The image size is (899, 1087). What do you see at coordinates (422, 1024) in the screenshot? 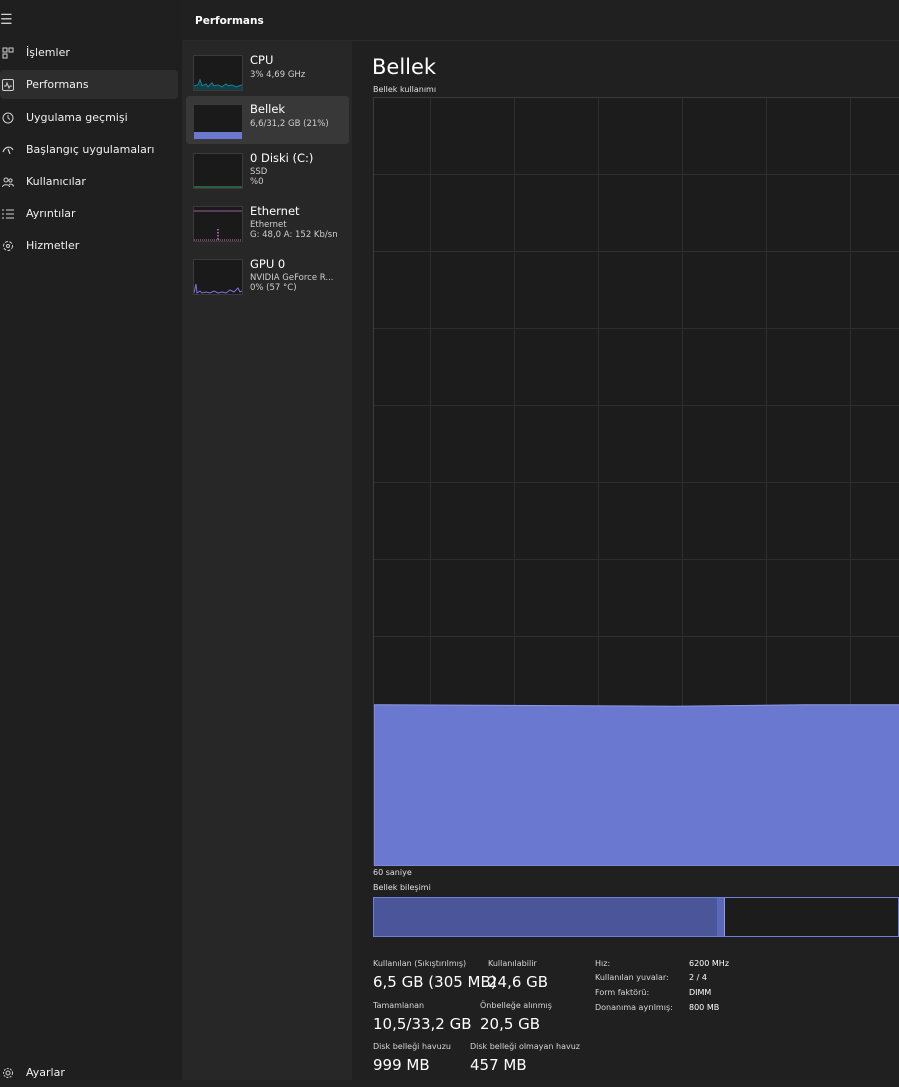
I see `committed-value: 10,5/33,2 GB` at bounding box center [422, 1024].